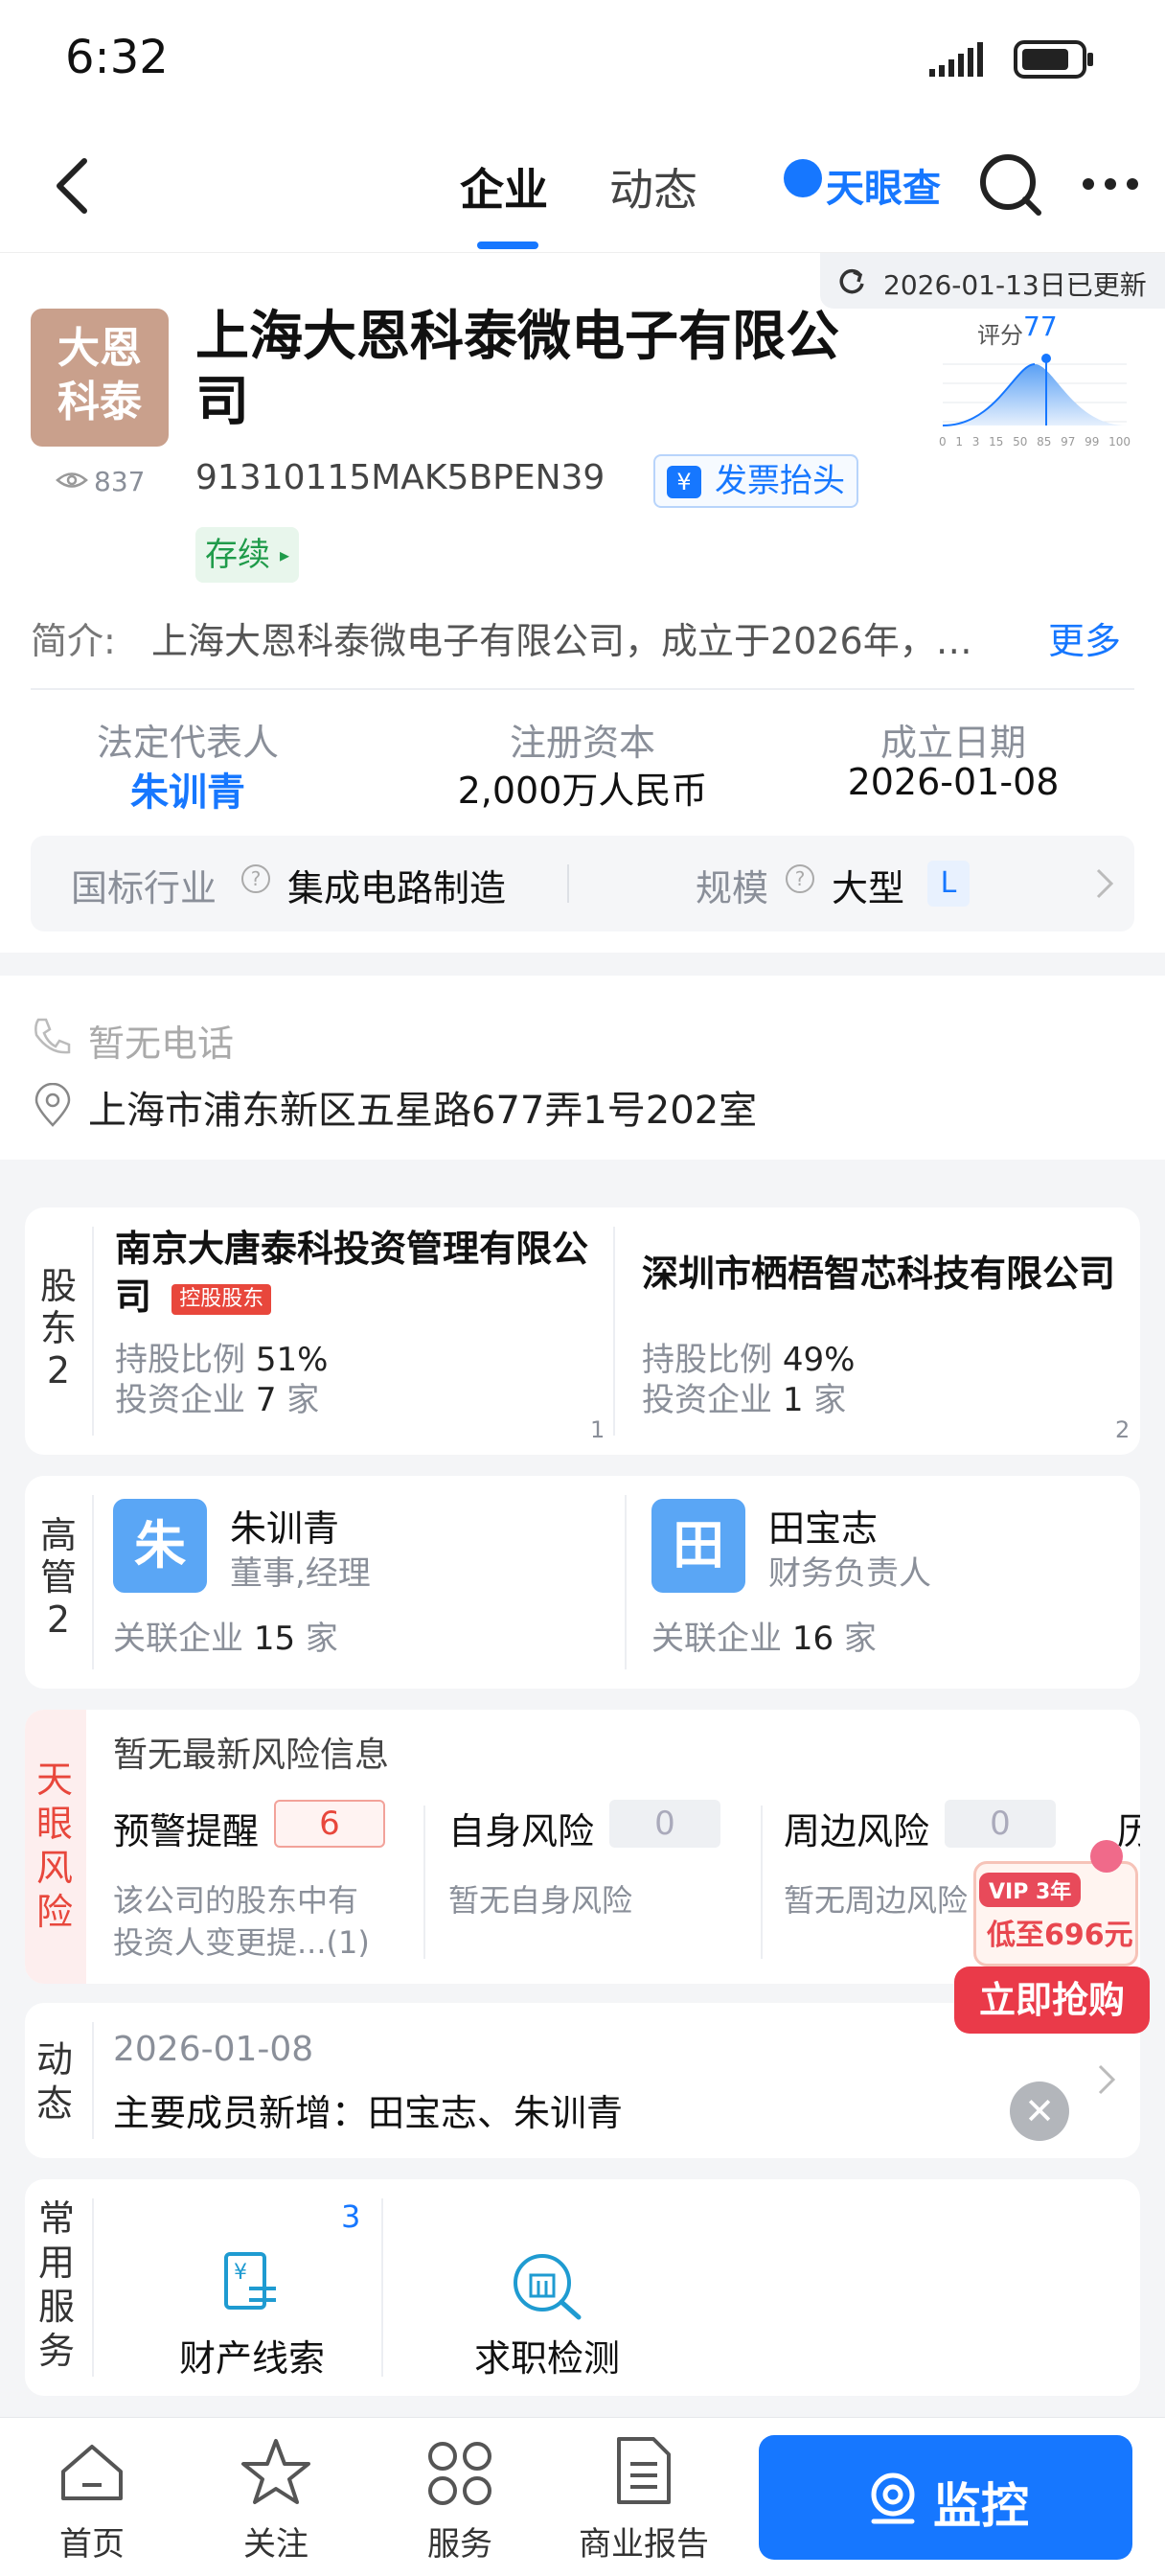  What do you see at coordinates (879, 1274) in the screenshot?
I see `shareholder-name: 深圳市栖梧智芯科技有限公司` at bounding box center [879, 1274].